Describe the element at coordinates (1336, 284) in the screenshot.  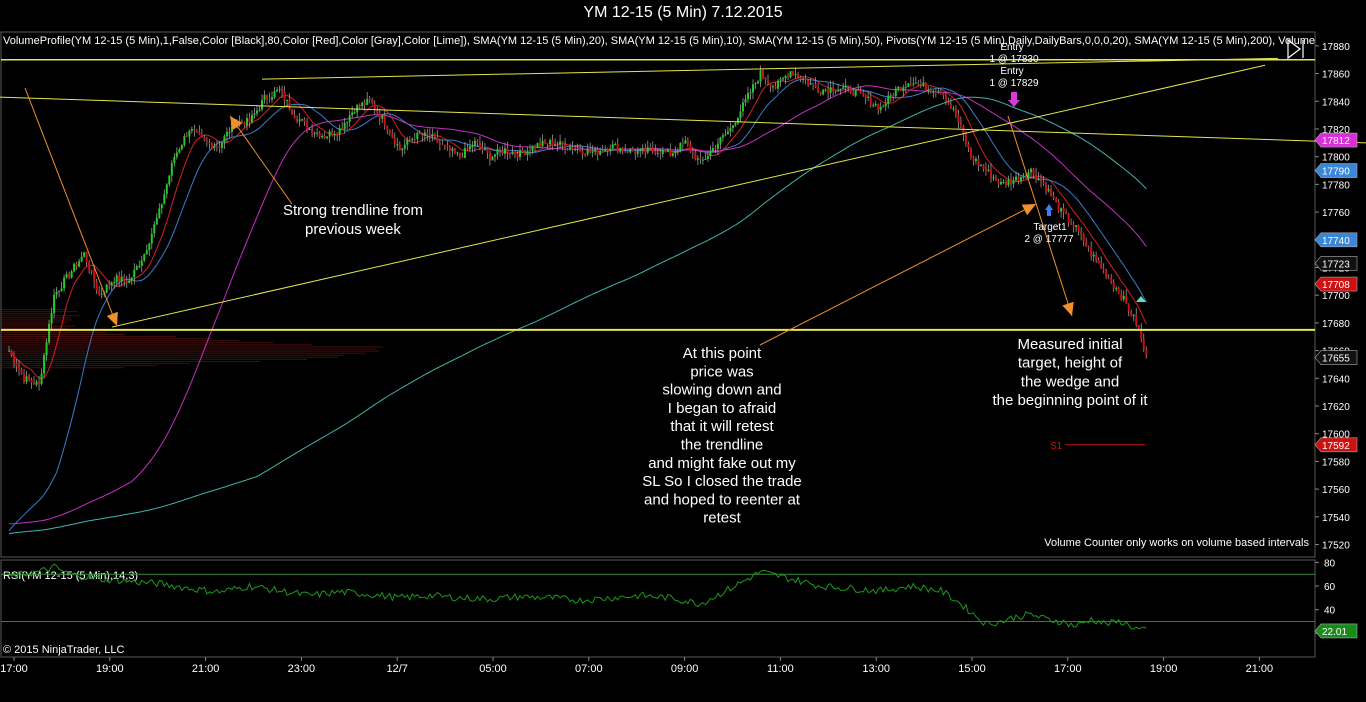
I see `price-badge: 17708` at that location.